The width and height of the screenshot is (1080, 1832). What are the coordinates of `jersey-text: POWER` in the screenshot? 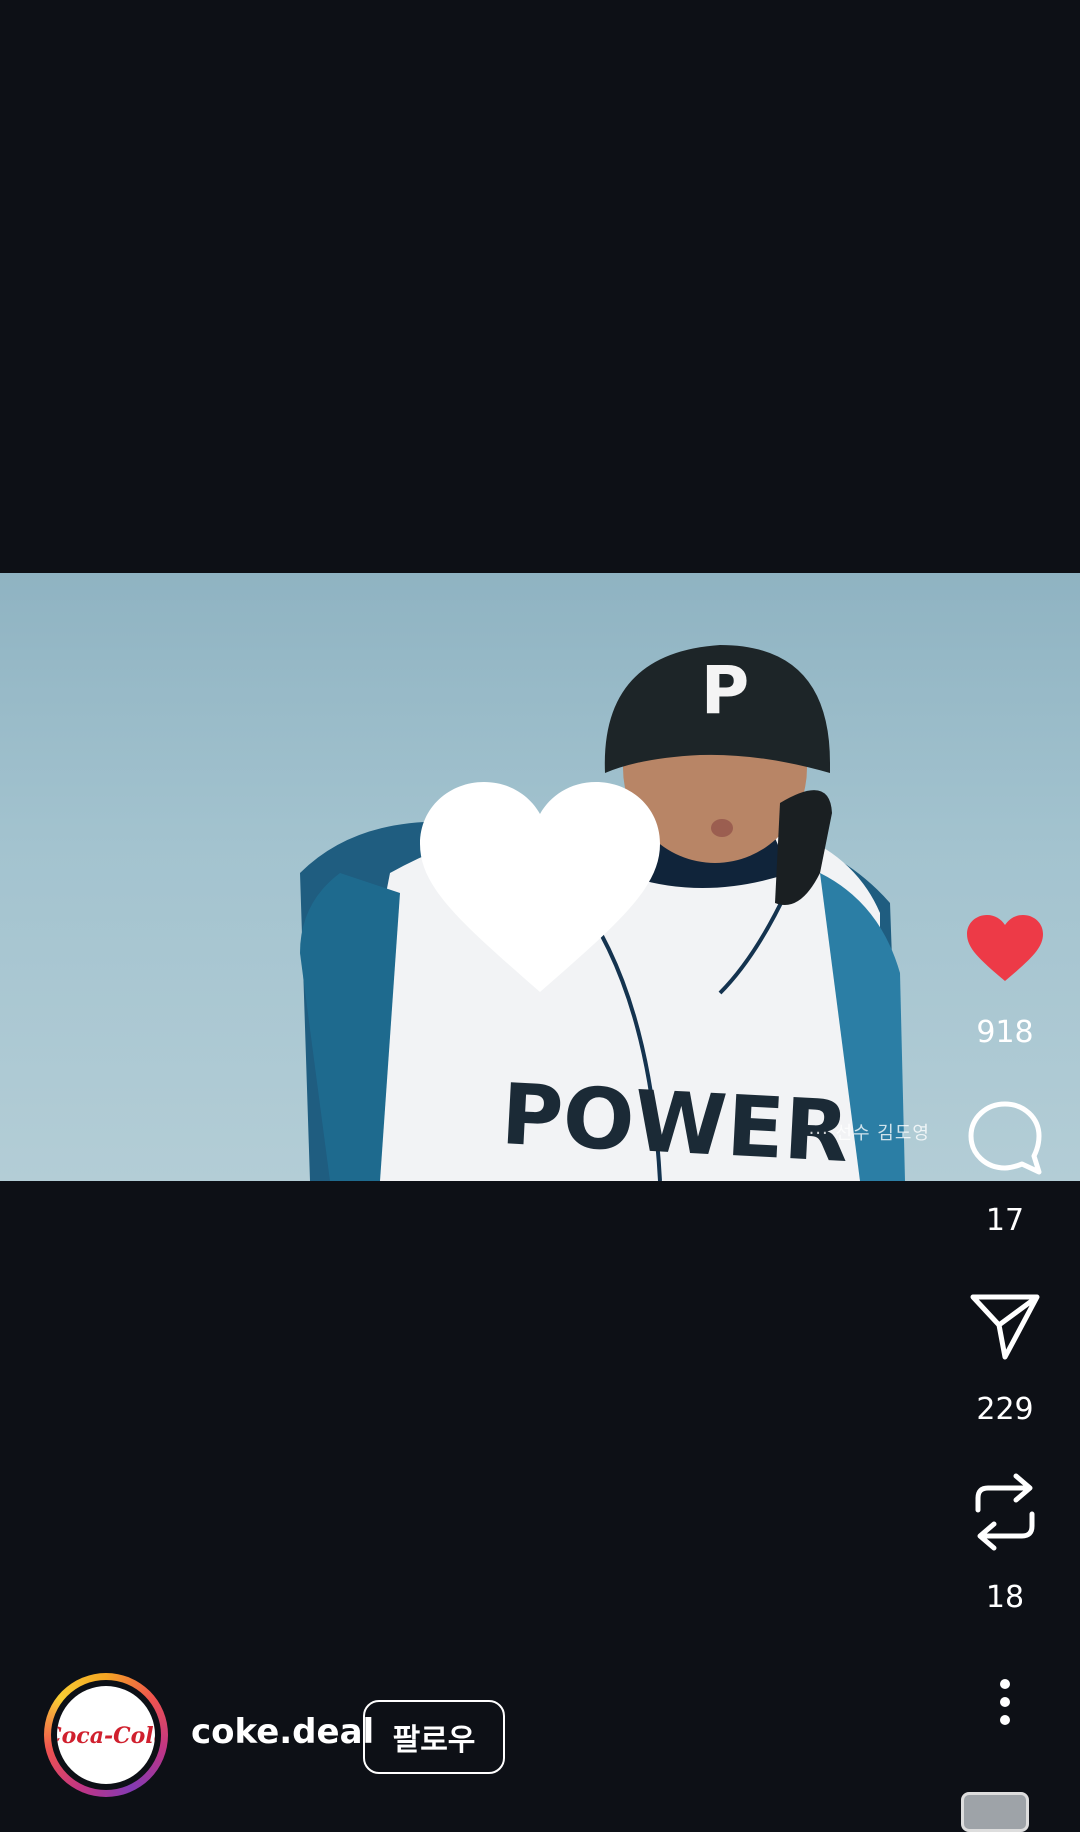 It's located at (675, 1123).